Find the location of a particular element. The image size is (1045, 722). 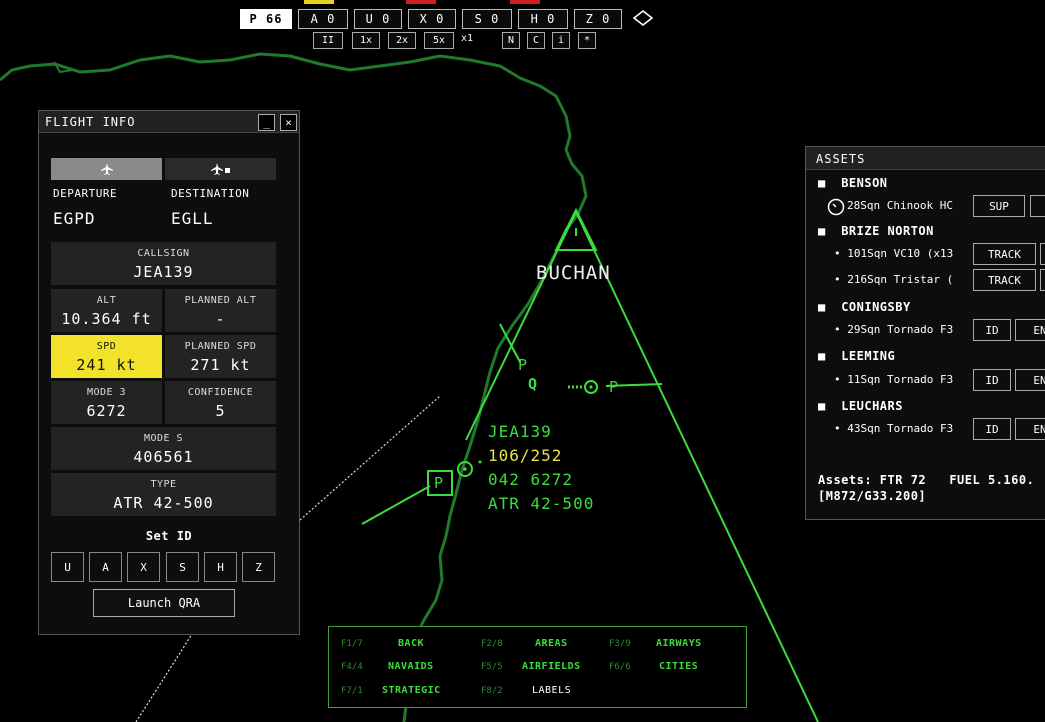

squadron-item: • 43Sqn Tornado F3 is located at coordinates (893, 428).